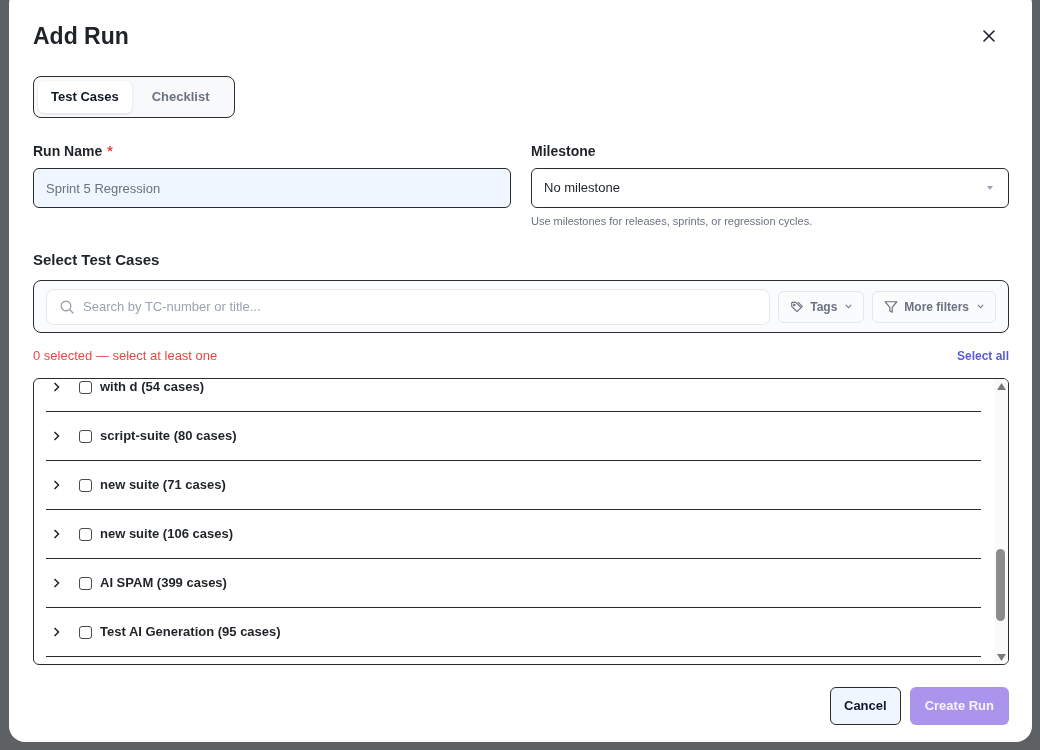  I want to click on field-label: Milestone, so click(563, 151).